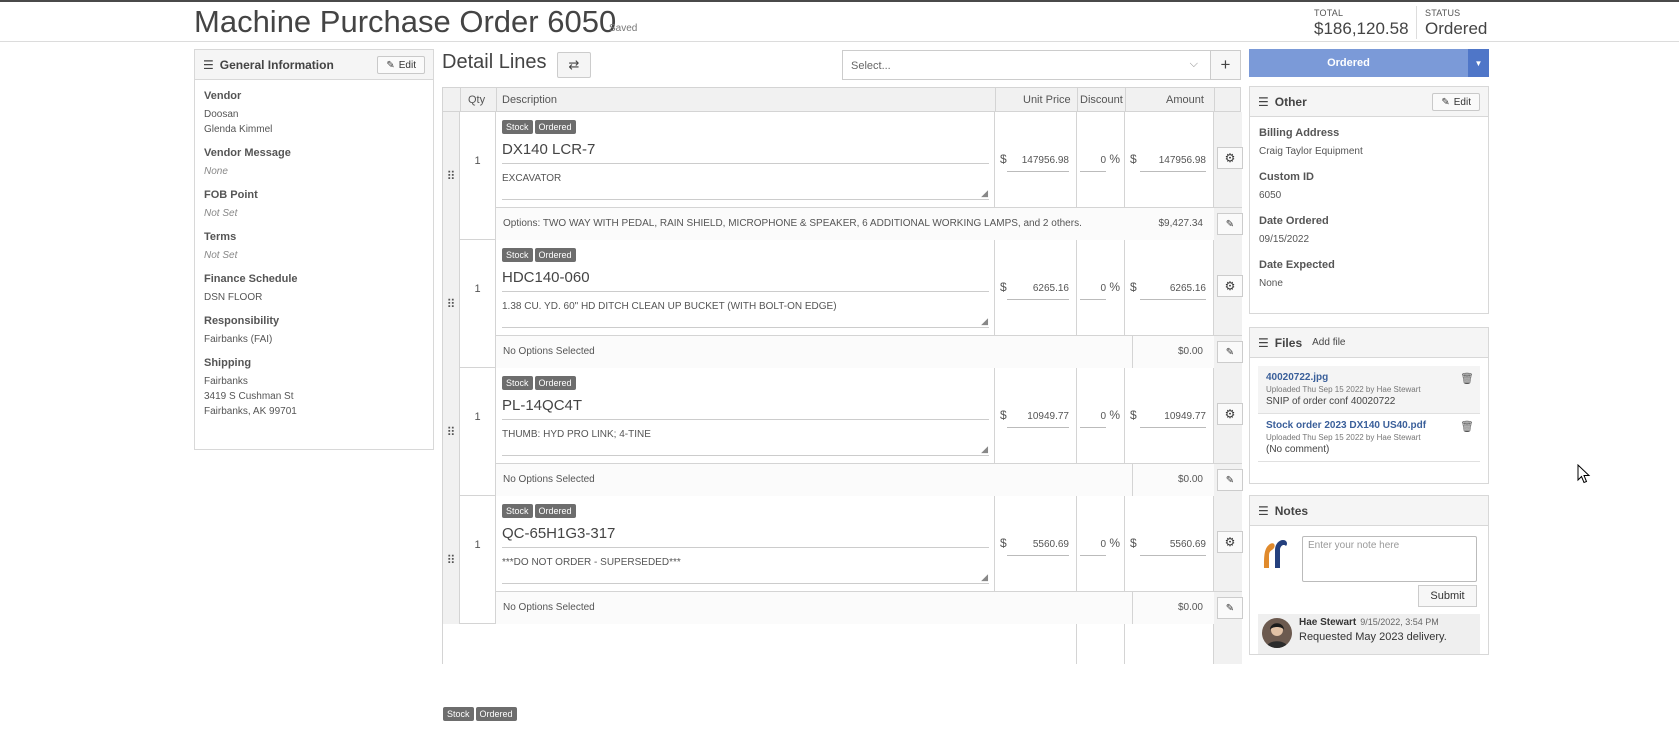 This screenshot has height=744, width=1679. What do you see at coordinates (1297, 265) in the screenshot?
I see `date-expected-label: Date Expected` at bounding box center [1297, 265].